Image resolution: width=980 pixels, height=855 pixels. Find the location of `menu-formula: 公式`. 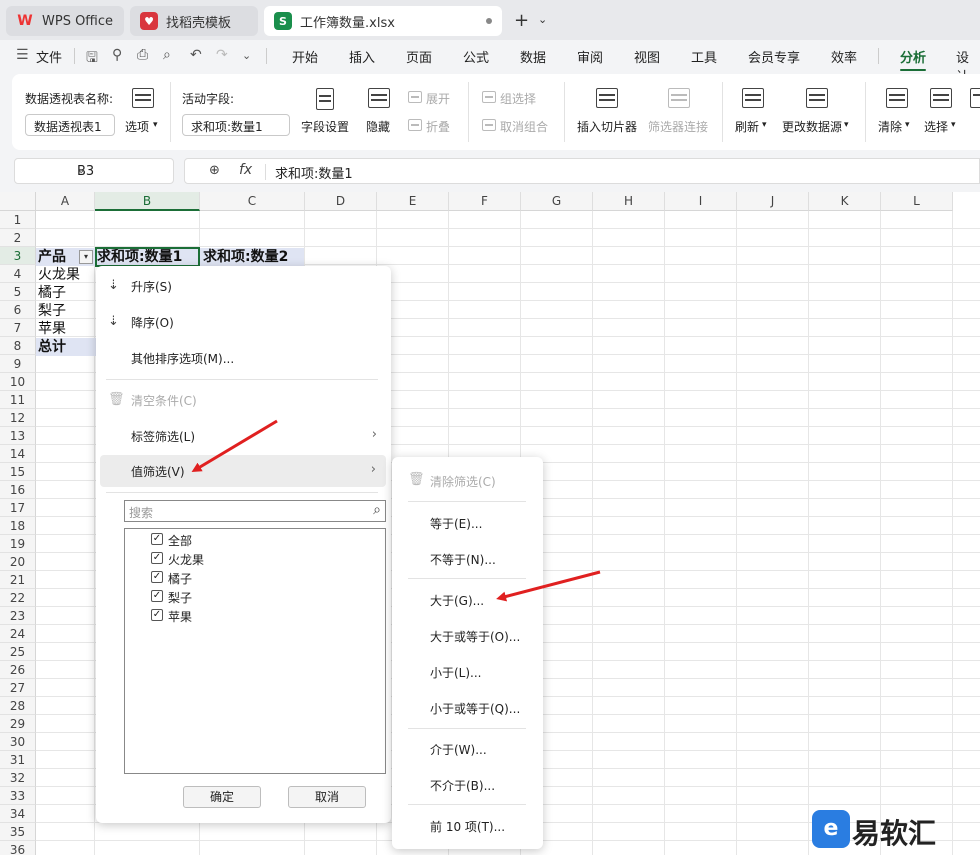

menu-formula: 公式 is located at coordinates (476, 56).